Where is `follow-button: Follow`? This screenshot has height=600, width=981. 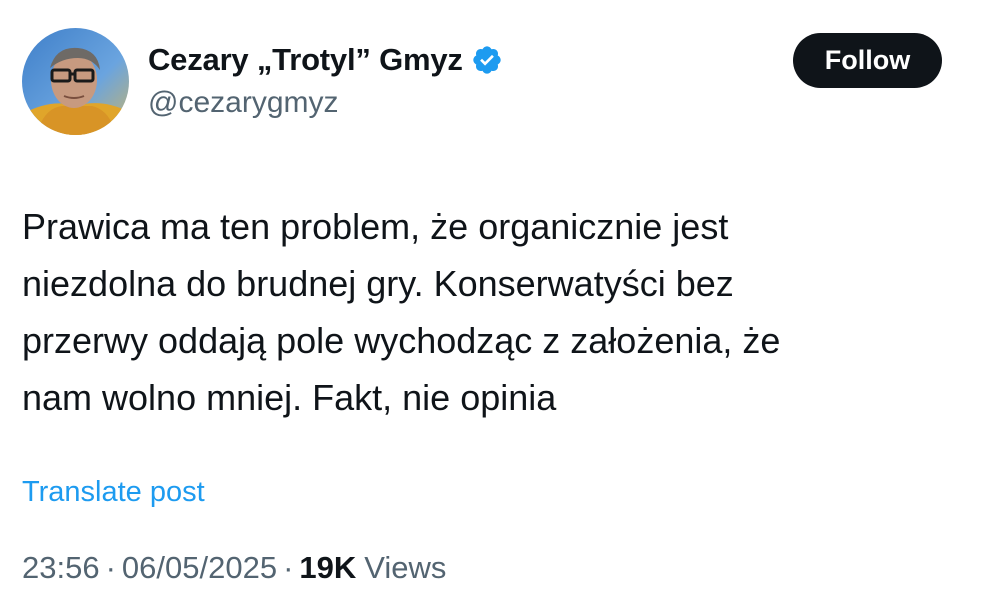
follow-button: Follow is located at coordinates (867, 60).